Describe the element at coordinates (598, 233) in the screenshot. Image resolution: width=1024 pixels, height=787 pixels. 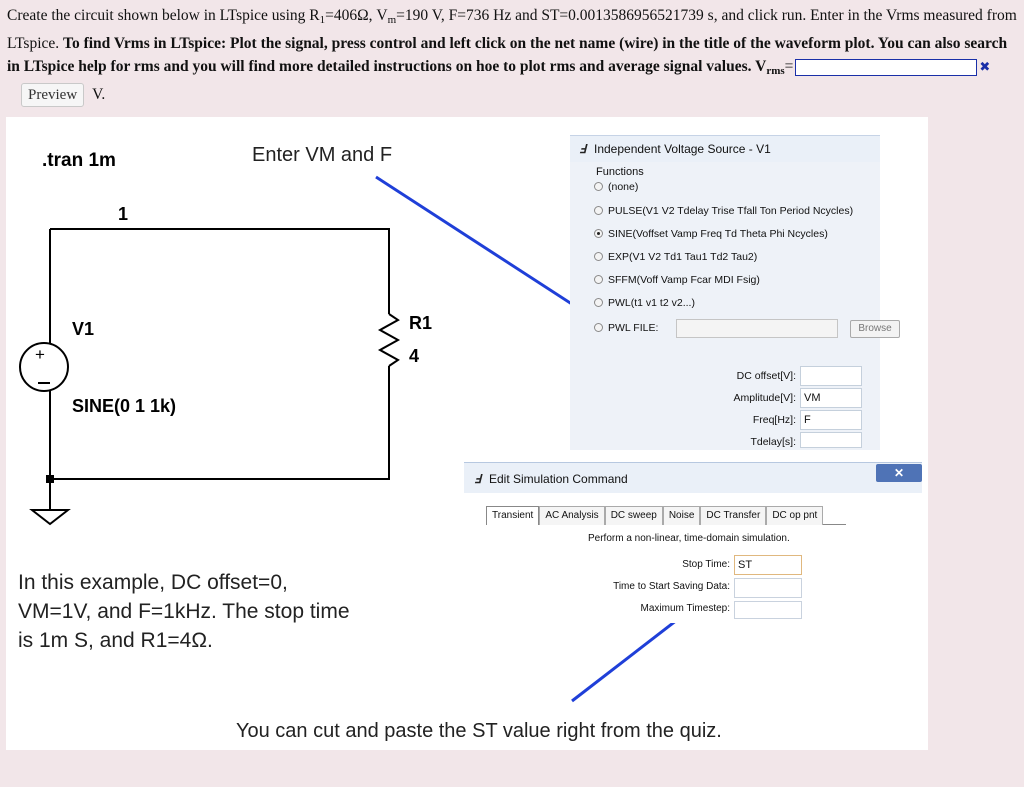
I see `radio-selected-icon` at that location.